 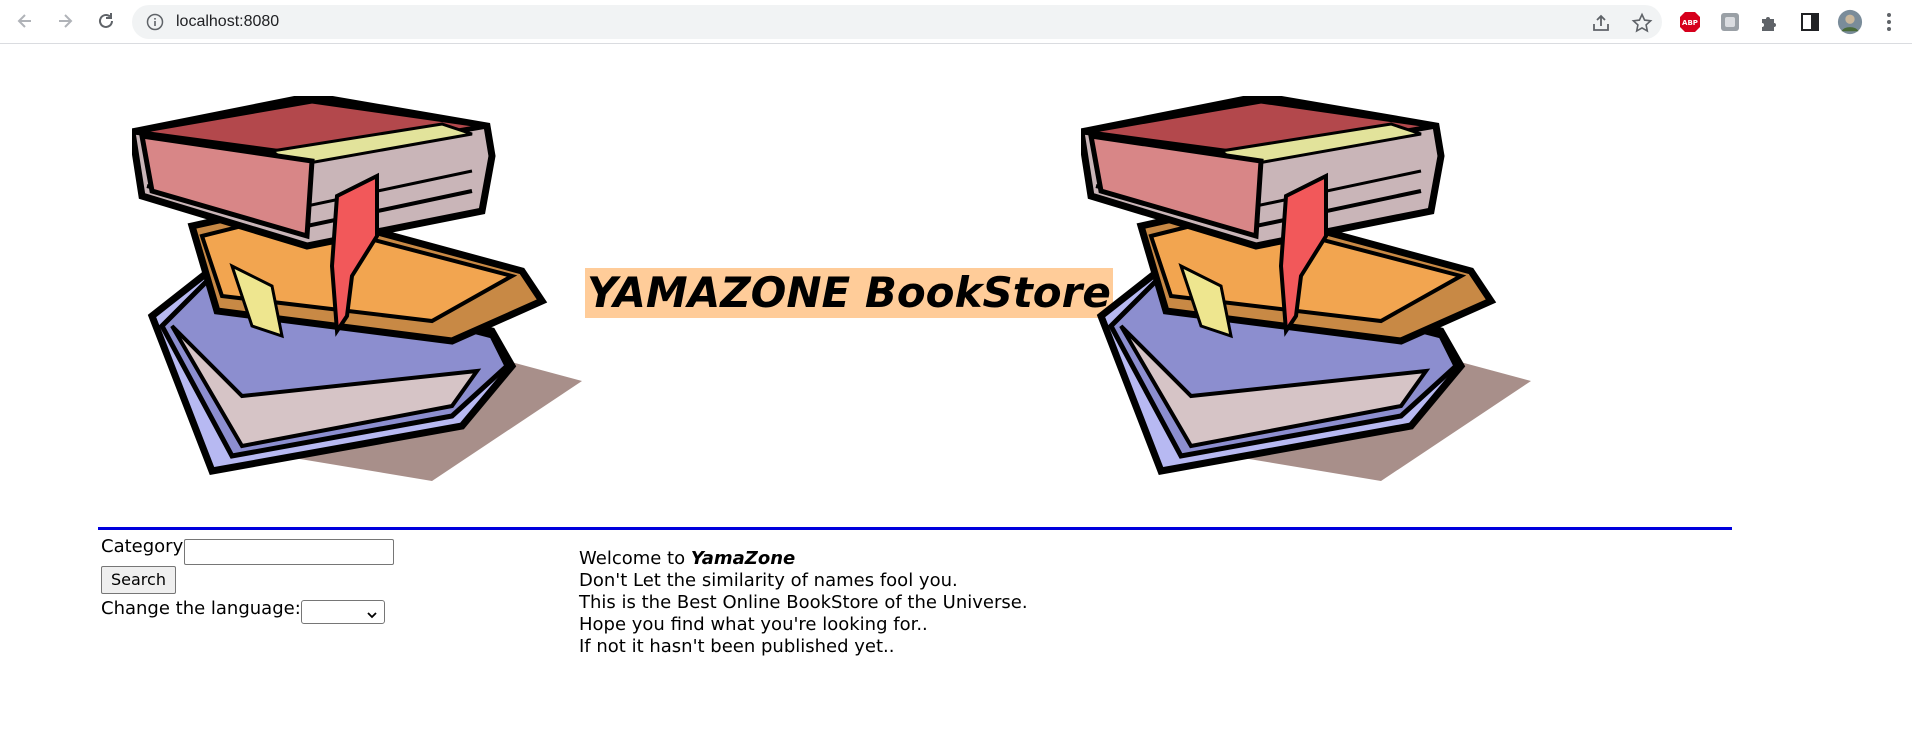 What do you see at coordinates (1889, 22) in the screenshot?
I see `menu-kebab-icon` at bounding box center [1889, 22].